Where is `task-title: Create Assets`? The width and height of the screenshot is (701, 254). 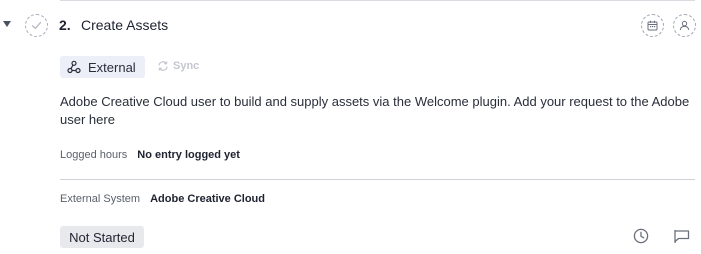
task-title: Create Assets is located at coordinates (124, 25).